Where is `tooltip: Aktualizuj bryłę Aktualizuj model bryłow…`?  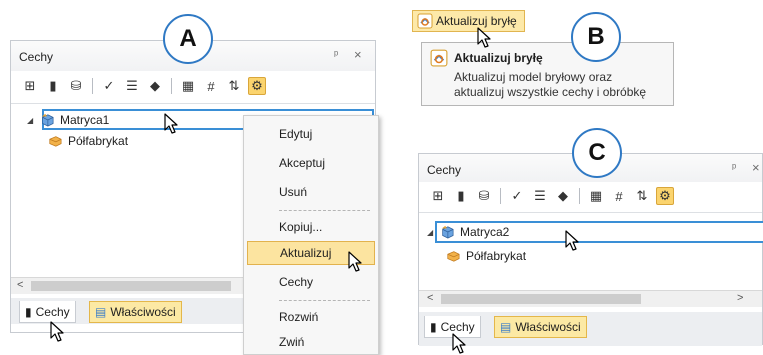 tooltip: Aktualizuj bryłę Aktualizuj model bryłow… is located at coordinates (547, 74).